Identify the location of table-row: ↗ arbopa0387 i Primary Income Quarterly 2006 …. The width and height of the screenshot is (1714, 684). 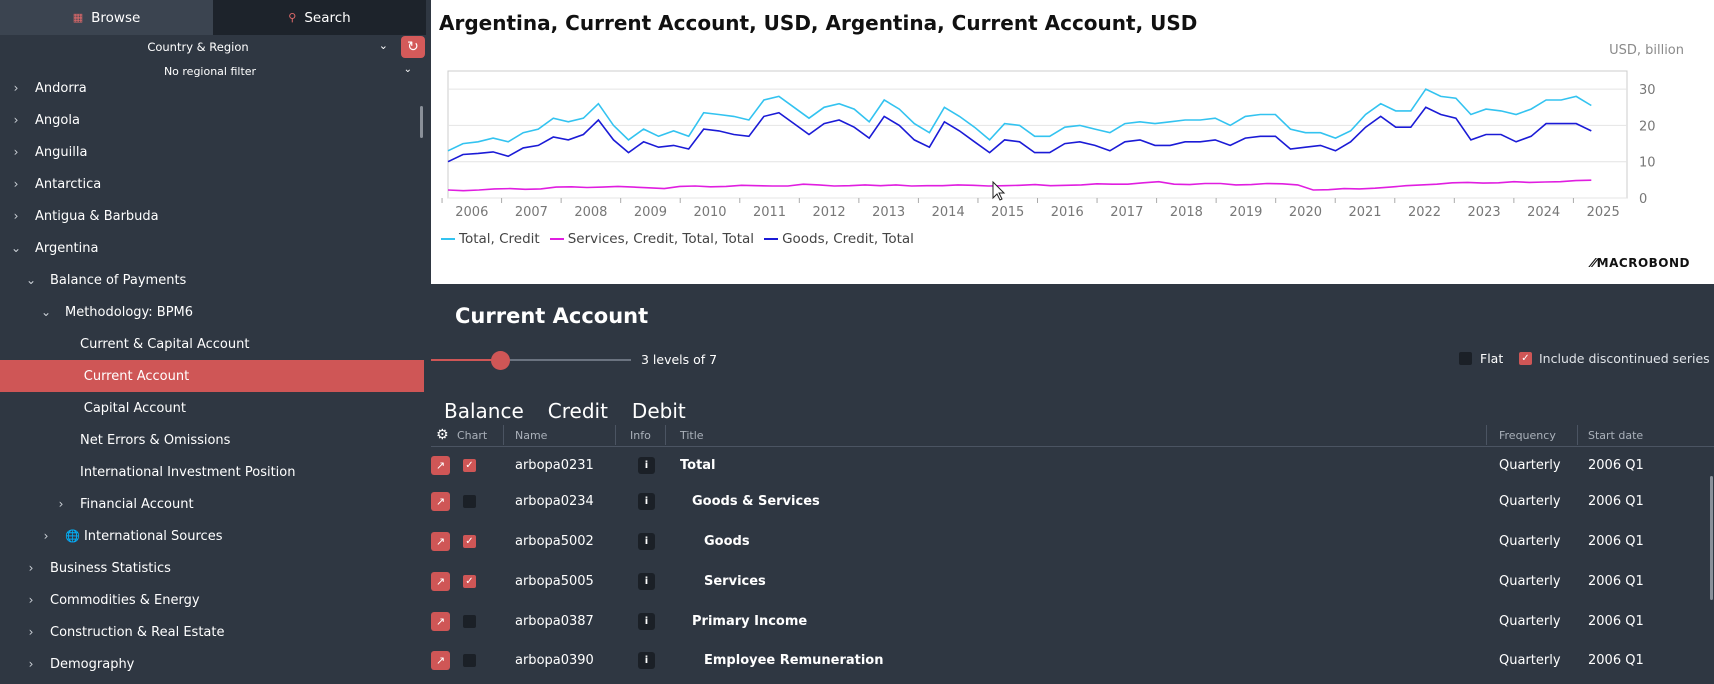
(1072, 621).